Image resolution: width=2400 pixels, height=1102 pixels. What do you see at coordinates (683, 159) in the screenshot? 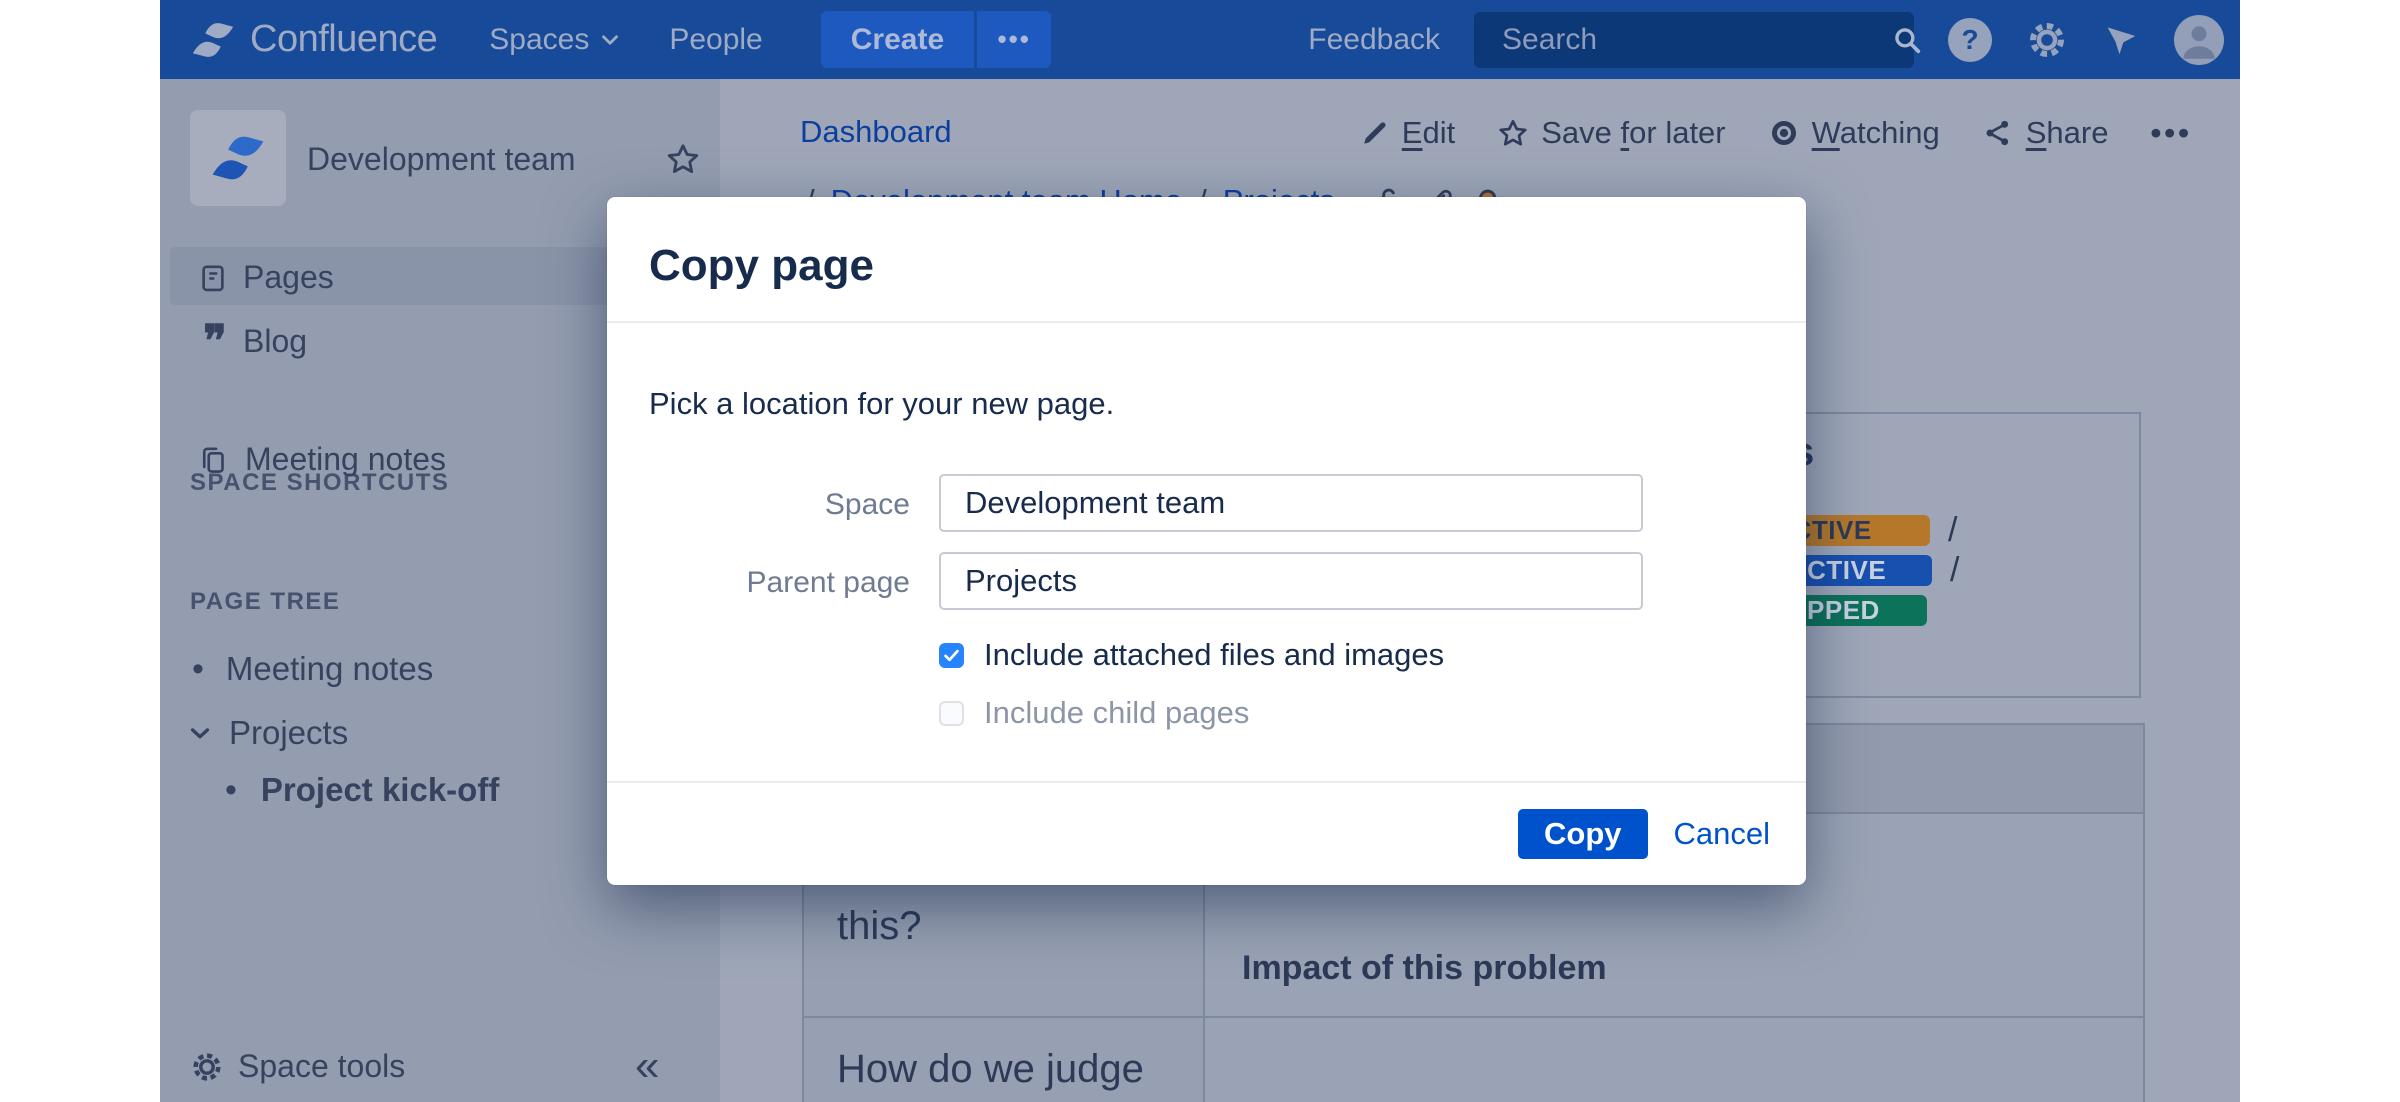
I see `favorite-star-icon` at bounding box center [683, 159].